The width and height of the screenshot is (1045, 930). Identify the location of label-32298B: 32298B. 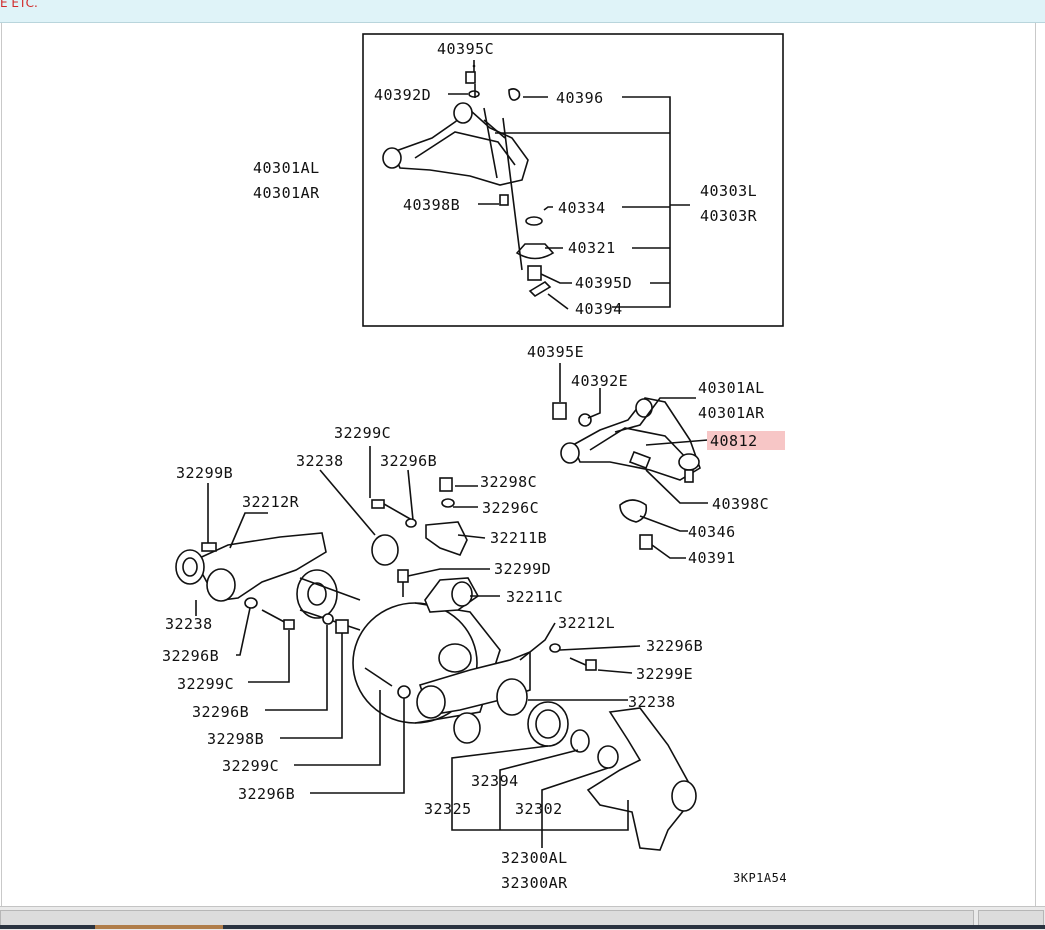
(235, 739).